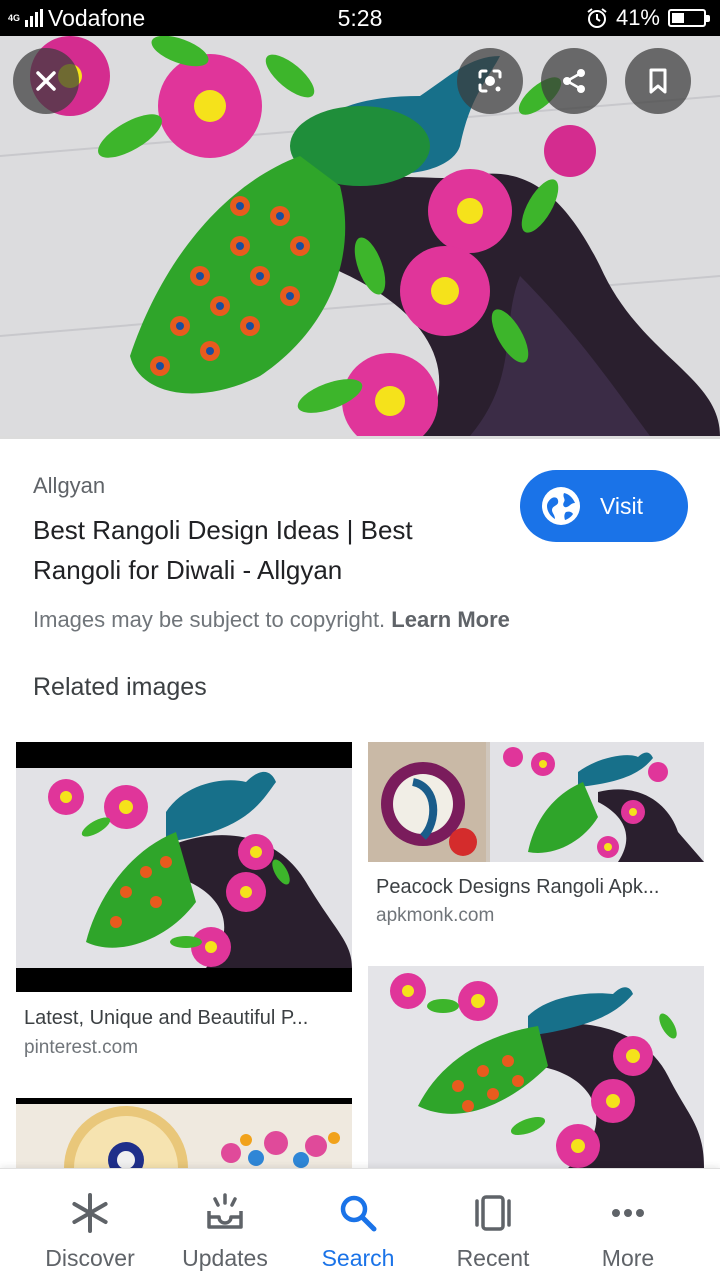 The width and height of the screenshot is (720, 1280). Describe the element at coordinates (622, 505) in the screenshot. I see `visit-label: Visit` at that location.